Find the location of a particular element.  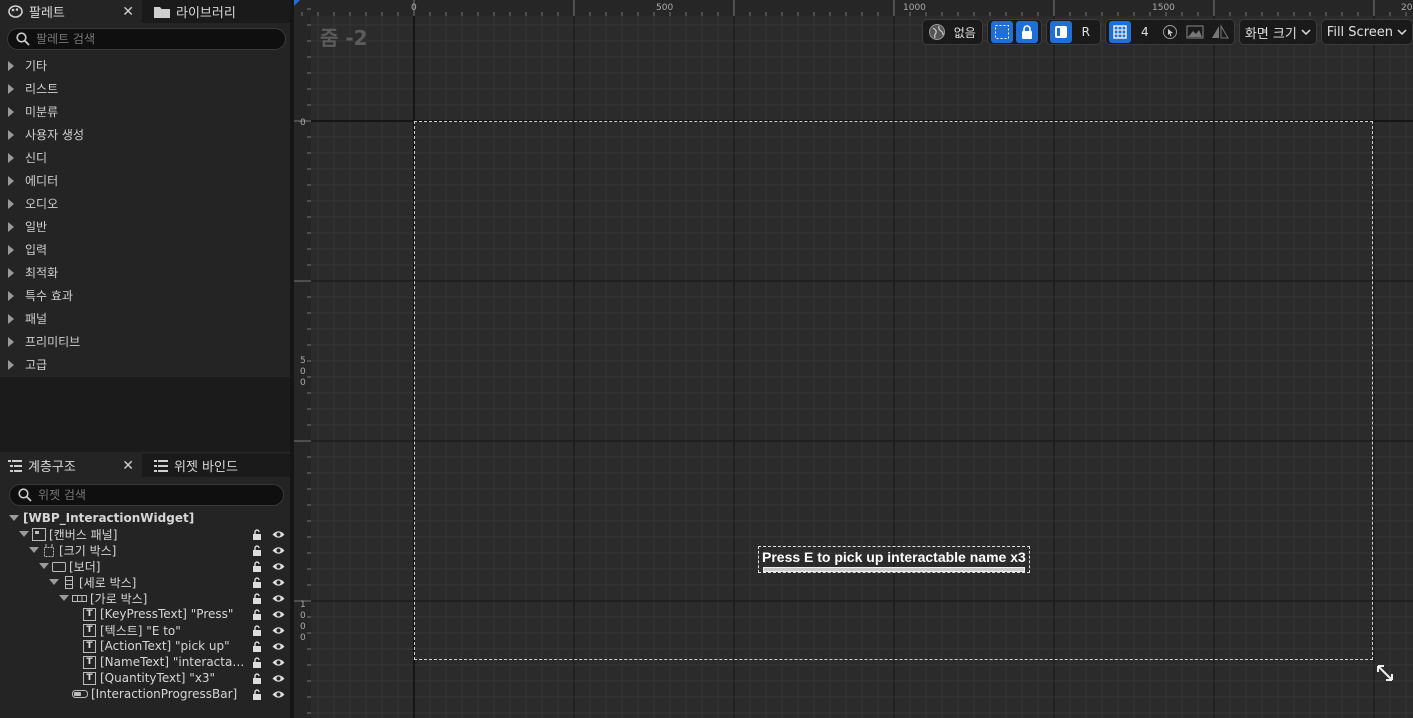

select-mode-button is located at coordinates (1170, 32).